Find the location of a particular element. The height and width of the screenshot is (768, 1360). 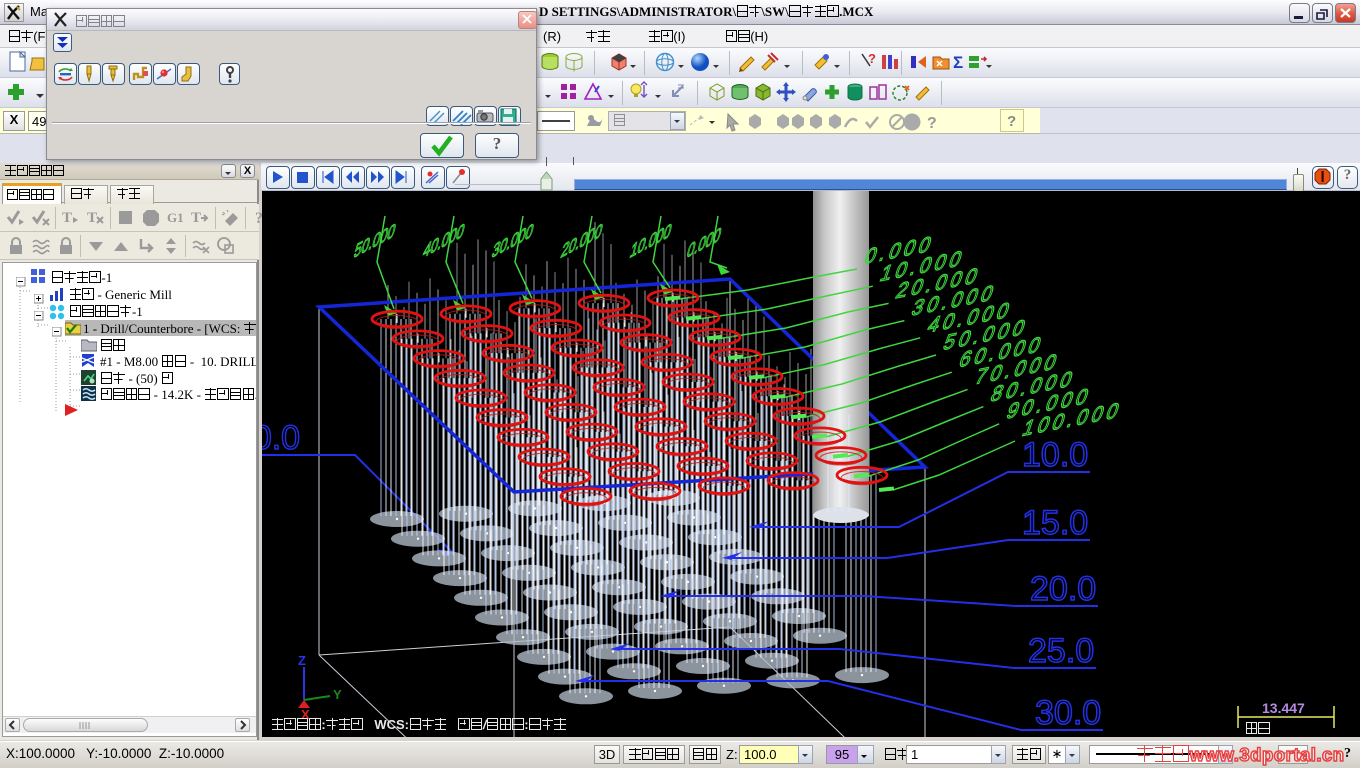

svg-text: 30.000 is located at coordinates (513, 241).